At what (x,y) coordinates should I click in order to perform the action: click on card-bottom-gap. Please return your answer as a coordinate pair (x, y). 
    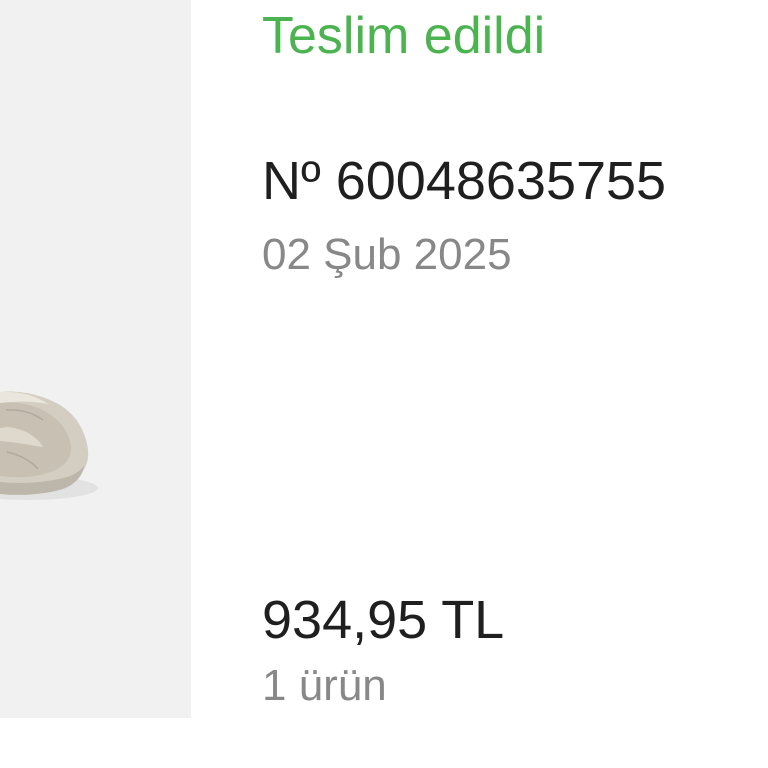
    Looking at the image, I should click on (384, 743).